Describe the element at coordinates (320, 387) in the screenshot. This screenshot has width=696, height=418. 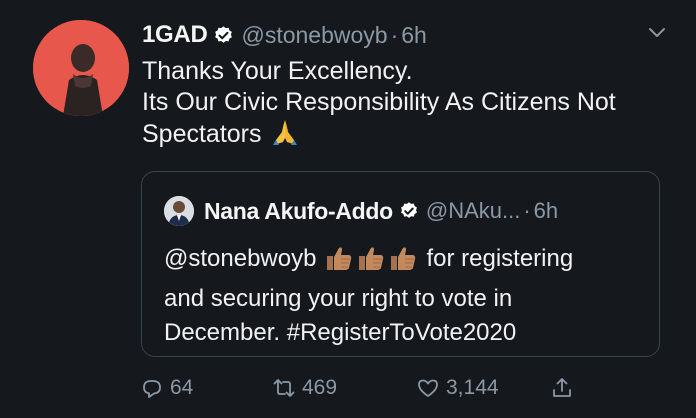
I see `retweet-count: 469` at that location.